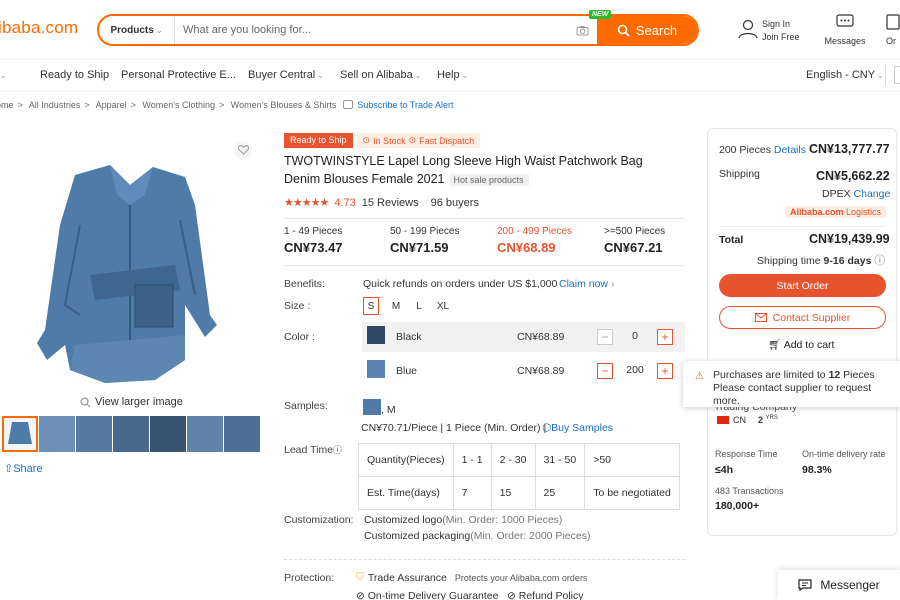  What do you see at coordinates (111, 105) in the screenshot?
I see `breadcrumb-item: Apparel` at bounding box center [111, 105].